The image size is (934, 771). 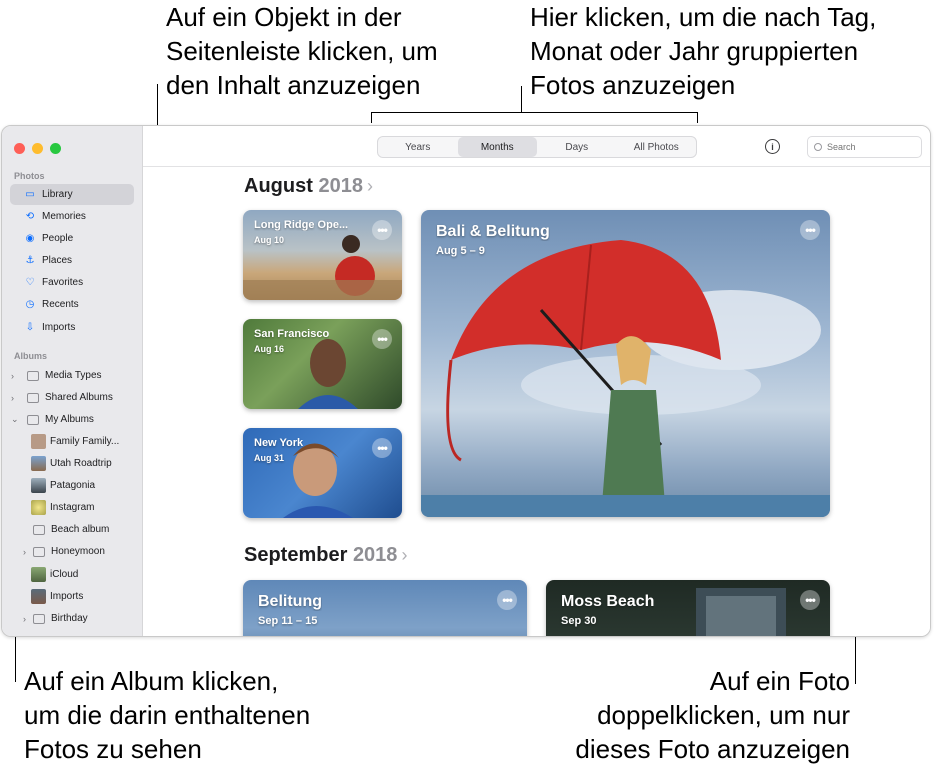 I want to click on library-icon: ▭, so click(x=30, y=194).